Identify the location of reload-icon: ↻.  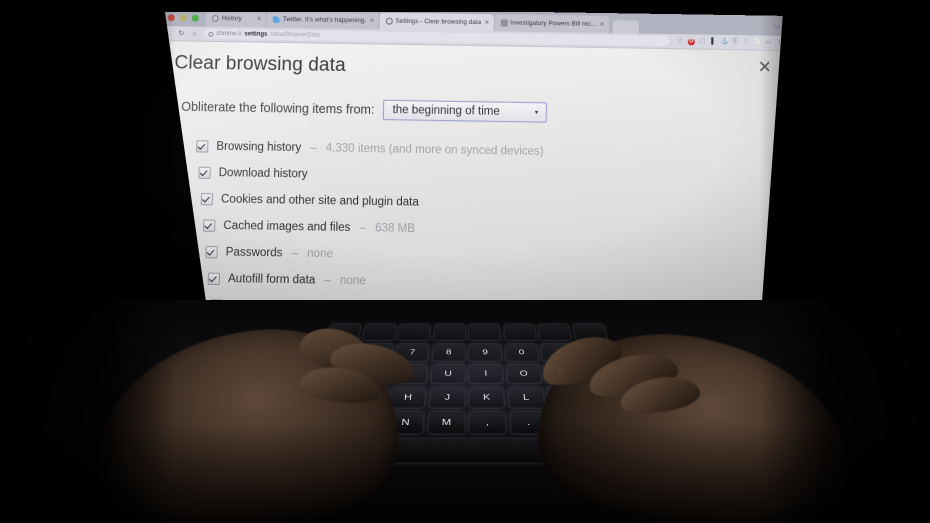
(181, 33).